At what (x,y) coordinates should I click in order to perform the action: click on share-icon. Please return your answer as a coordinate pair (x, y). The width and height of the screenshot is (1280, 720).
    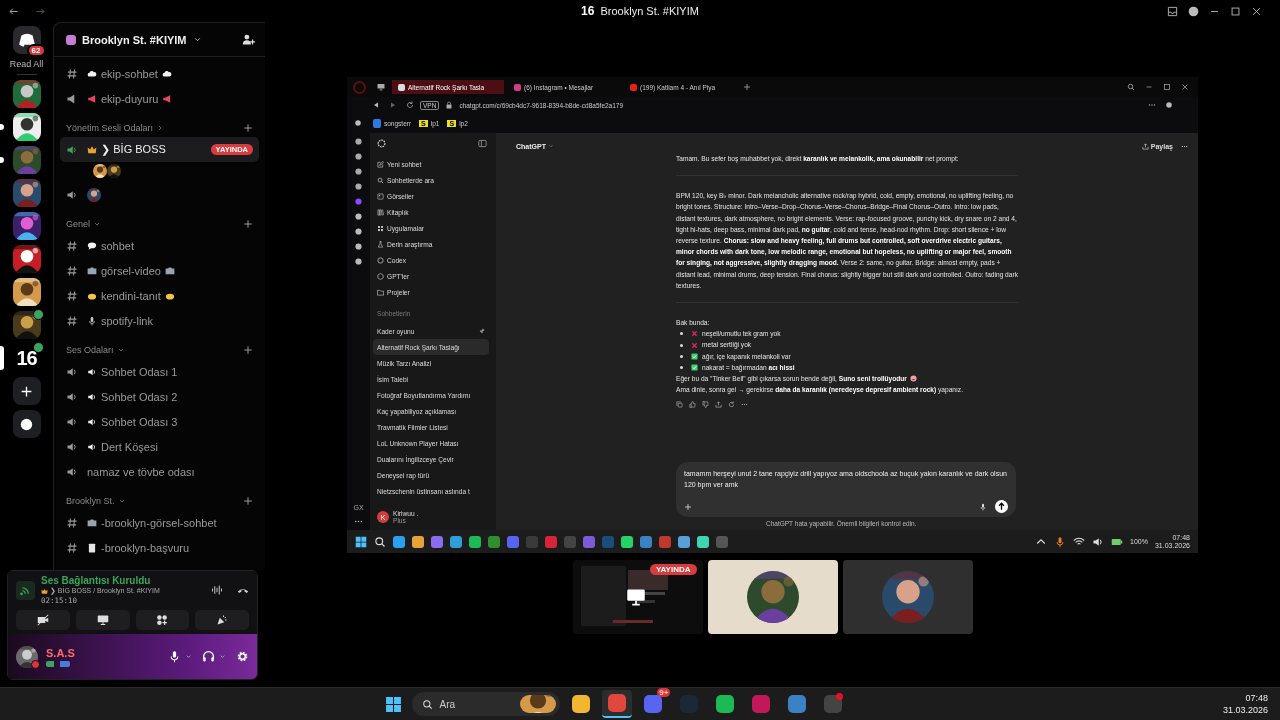
    Looking at the image, I should click on (718, 405).